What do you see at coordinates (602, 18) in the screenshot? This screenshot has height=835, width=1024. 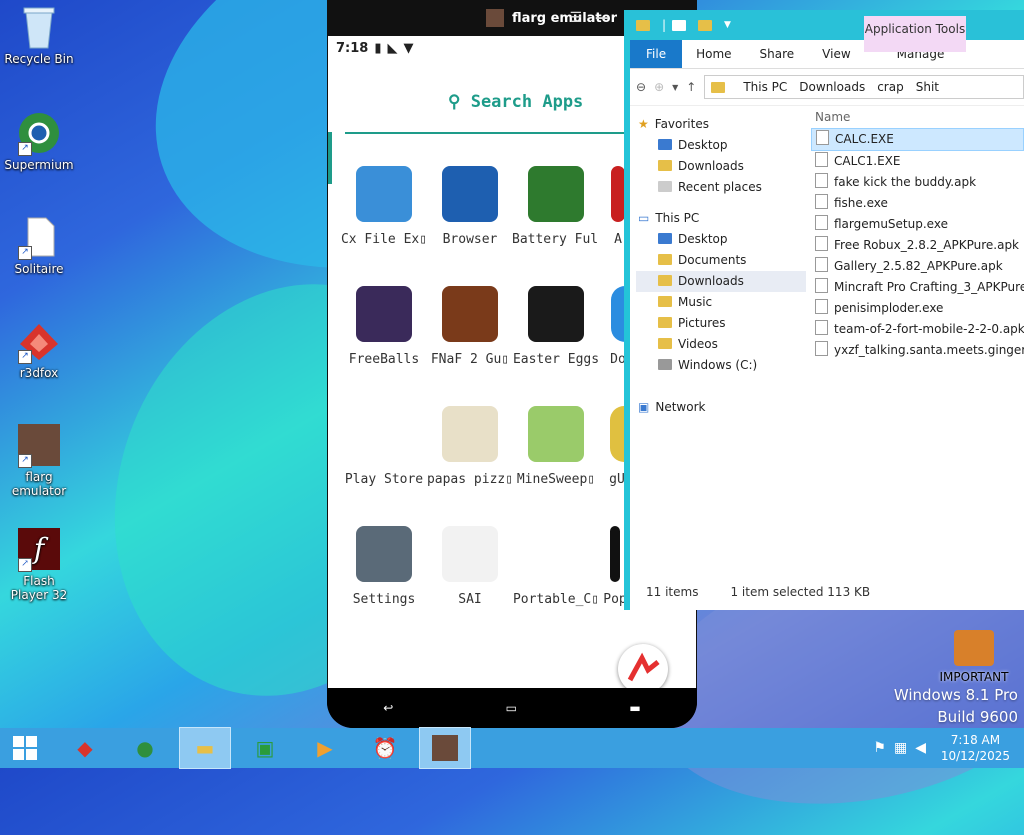 I see `minimize-icon: —` at bounding box center [602, 18].